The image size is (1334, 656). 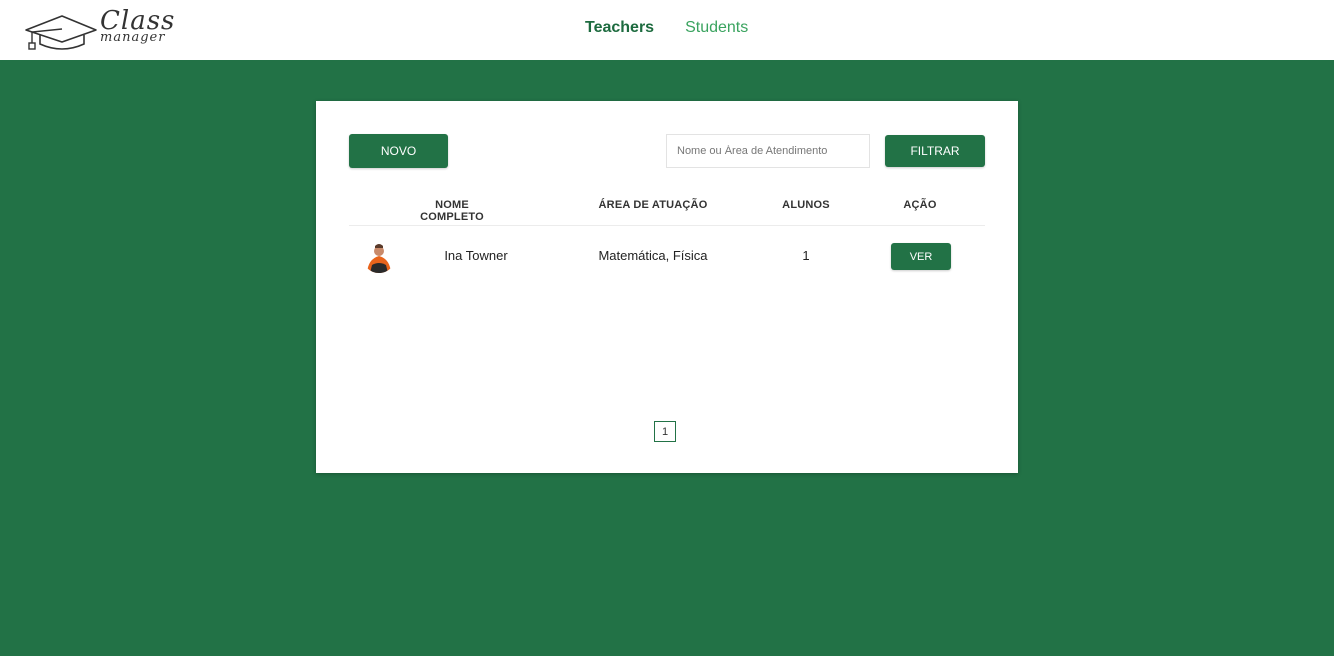 What do you see at coordinates (61, 32) in the screenshot?
I see `graduation-cap-icon` at bounding box center [61, 32].